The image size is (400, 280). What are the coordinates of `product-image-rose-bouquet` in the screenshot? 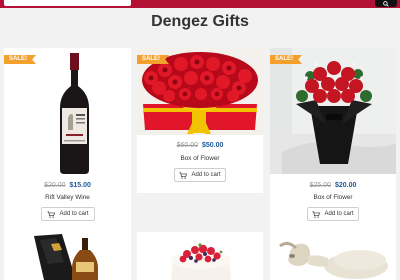 It's located at (333, 111).